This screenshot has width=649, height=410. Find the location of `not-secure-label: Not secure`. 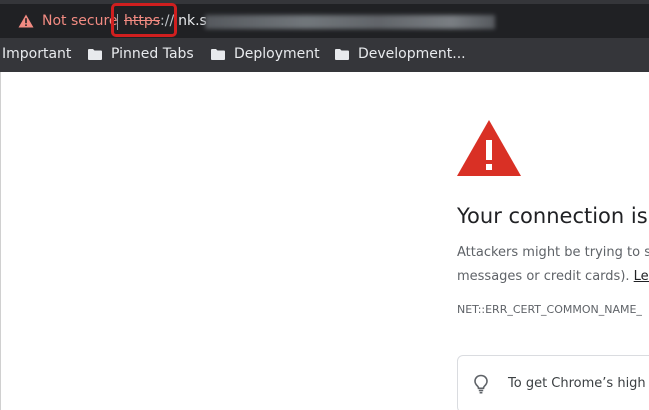

not-secure-label: Not secure is located at coordinates (80, 21).